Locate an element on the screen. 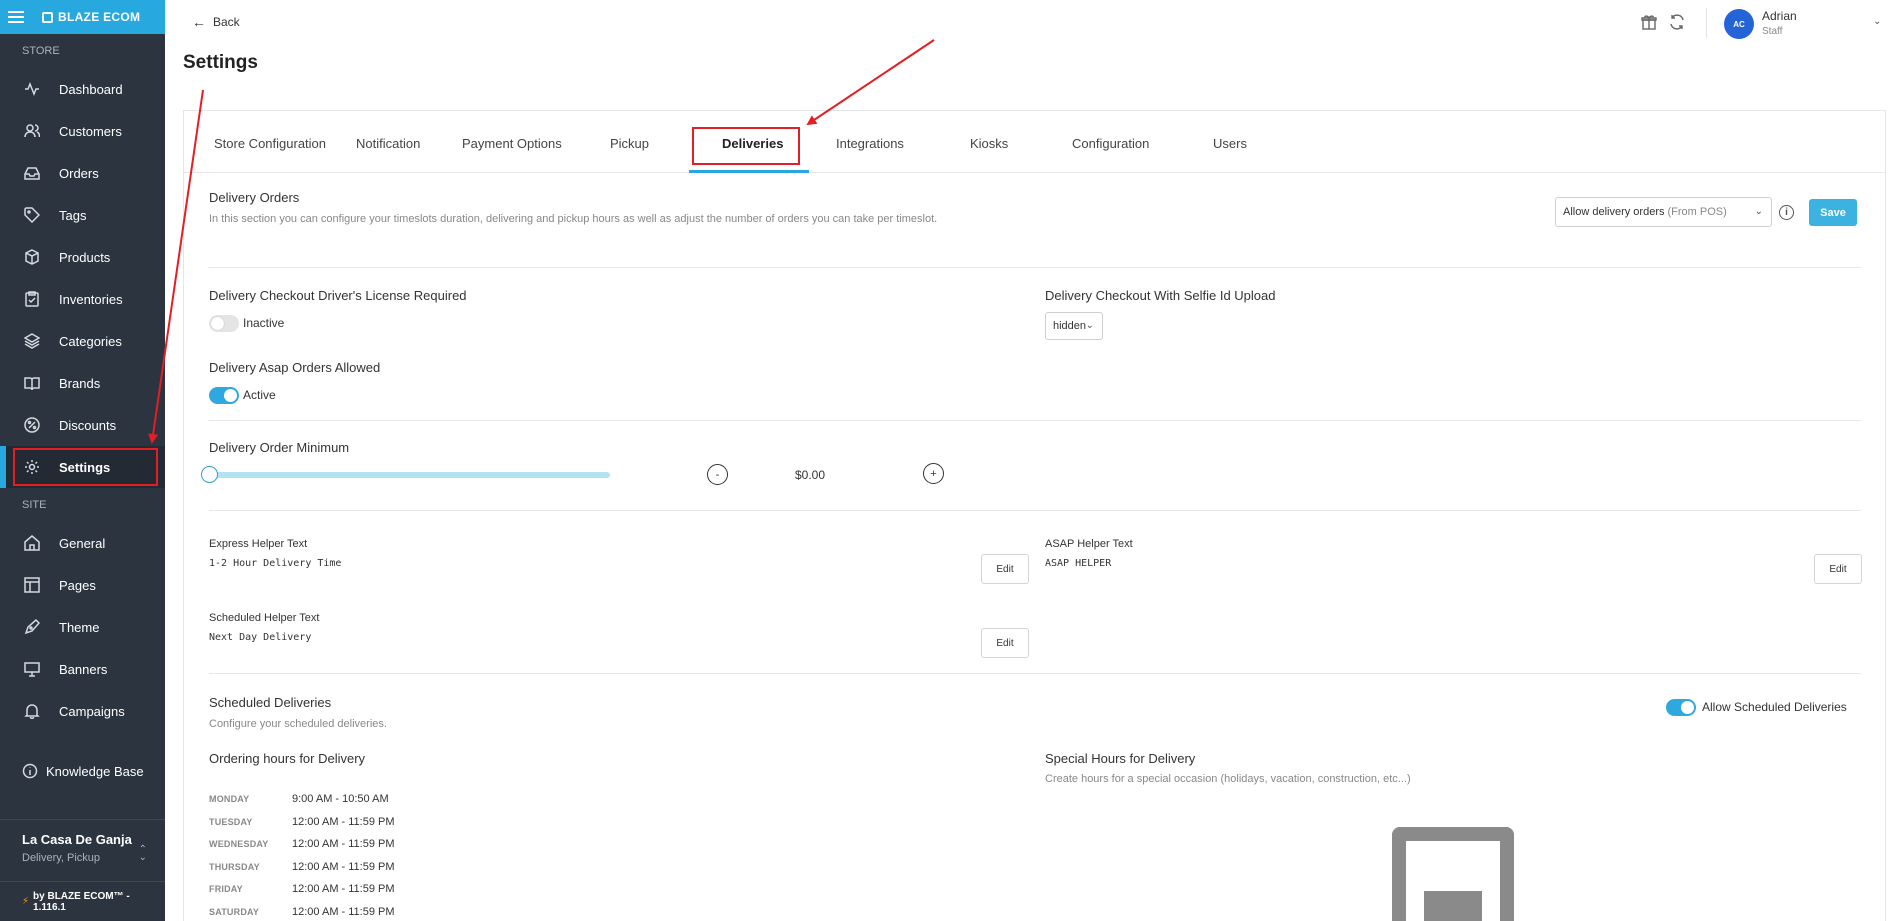 The image size is (1896, 921). hours-day: FRIDAY is located at coordinates (226, 889).